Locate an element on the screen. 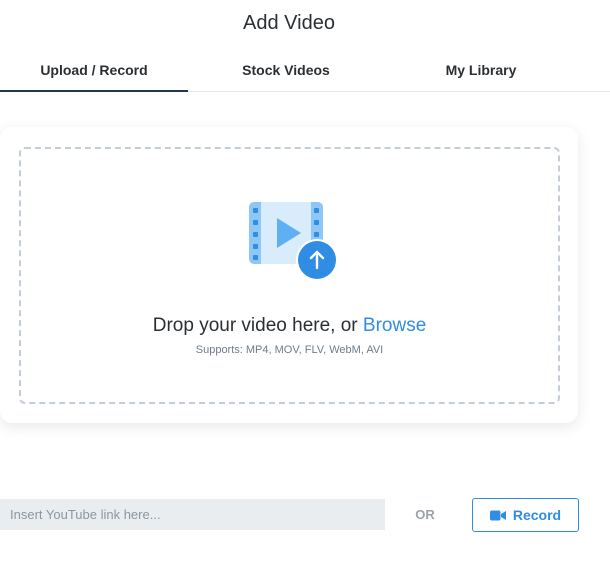 The width and height of the screenshot is (610, 567). video-upload-icon is located at coordinates (293, 241).